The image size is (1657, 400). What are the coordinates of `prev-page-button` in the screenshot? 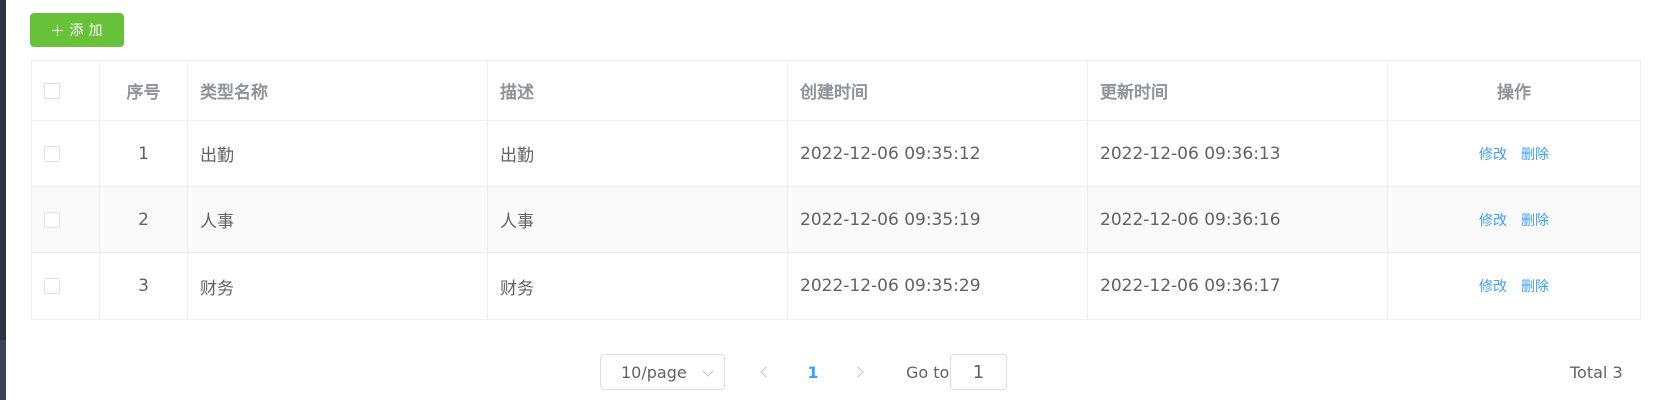 It's located at (764, 372).